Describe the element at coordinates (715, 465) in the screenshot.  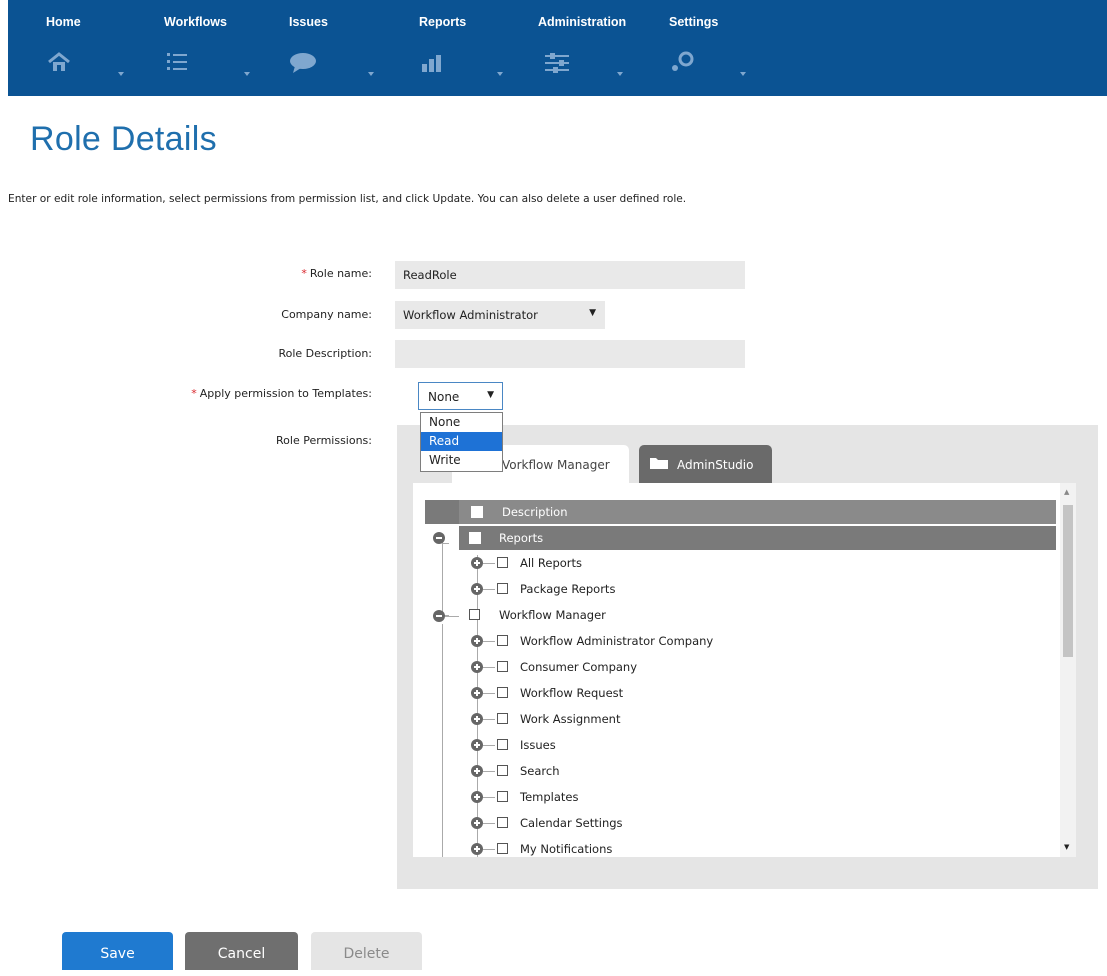
I see `tab-adminstudio-label: AdminStudio` at that location.